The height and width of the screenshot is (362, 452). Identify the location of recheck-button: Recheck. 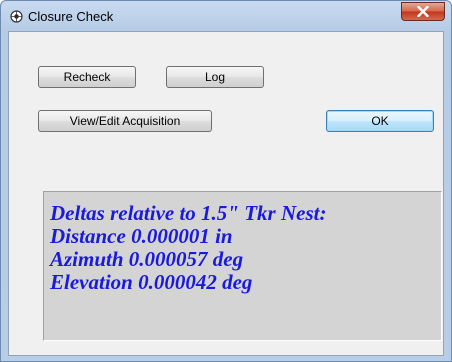
(87, 77).